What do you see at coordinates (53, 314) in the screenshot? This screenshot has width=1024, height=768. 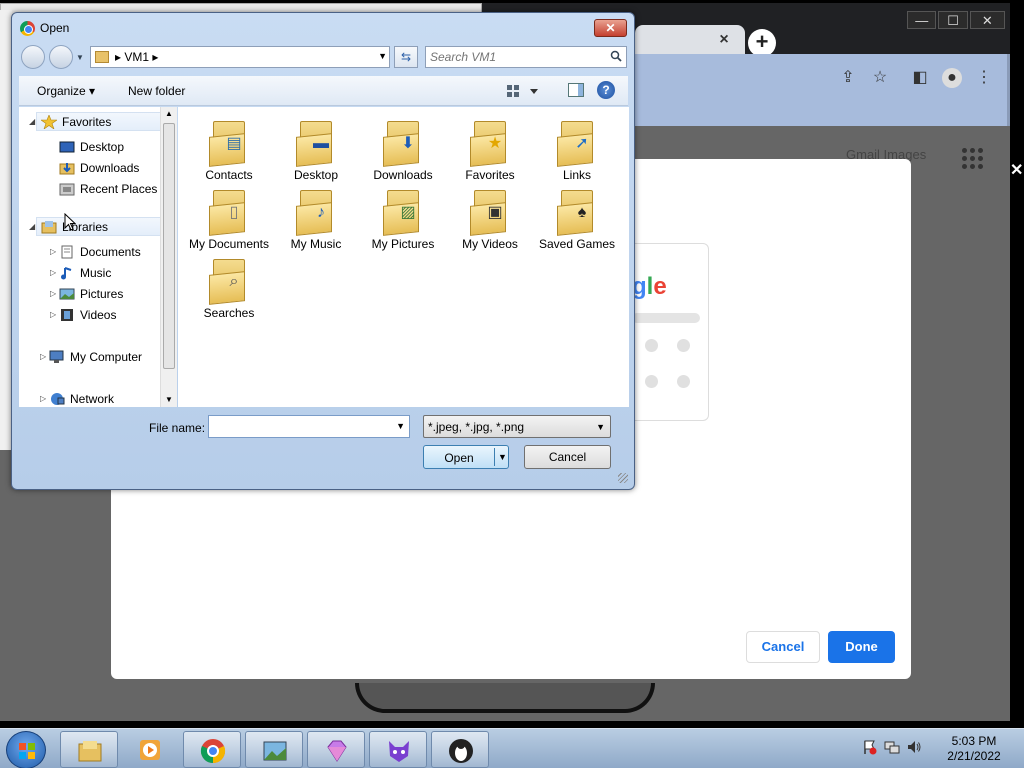 I see `expand-videos-icon: ▷` at bounding box center [53, 314].